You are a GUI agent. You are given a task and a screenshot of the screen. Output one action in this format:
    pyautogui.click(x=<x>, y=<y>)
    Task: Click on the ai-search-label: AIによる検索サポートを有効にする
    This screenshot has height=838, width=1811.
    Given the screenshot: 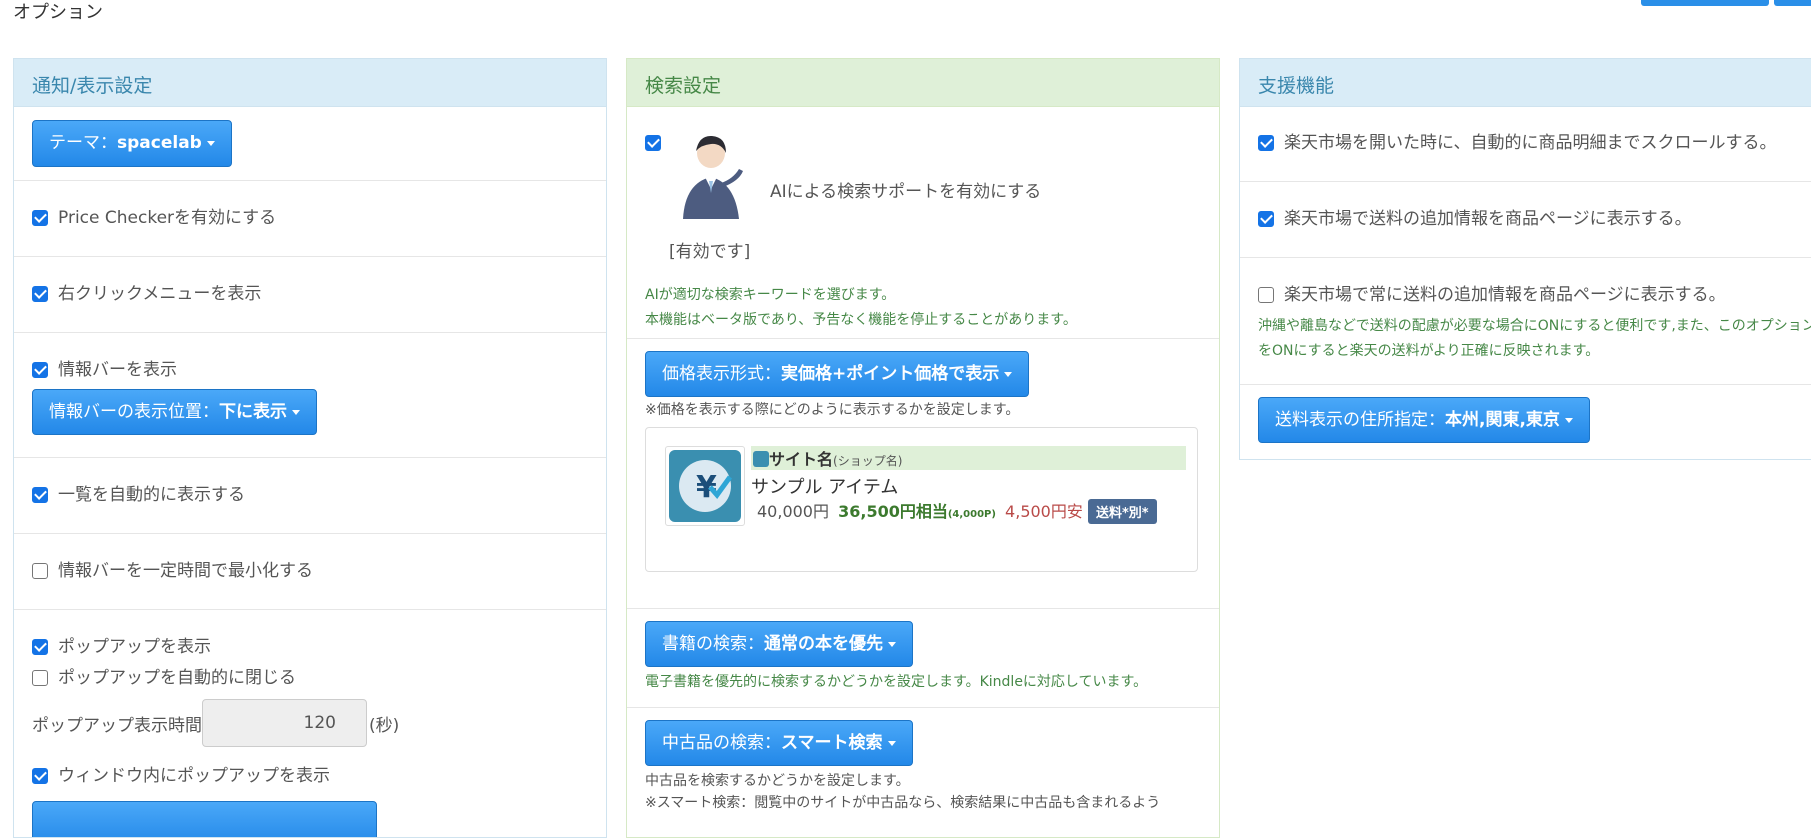 What is the action you would take?
    pyautogui.click(x=906, y=192)
    